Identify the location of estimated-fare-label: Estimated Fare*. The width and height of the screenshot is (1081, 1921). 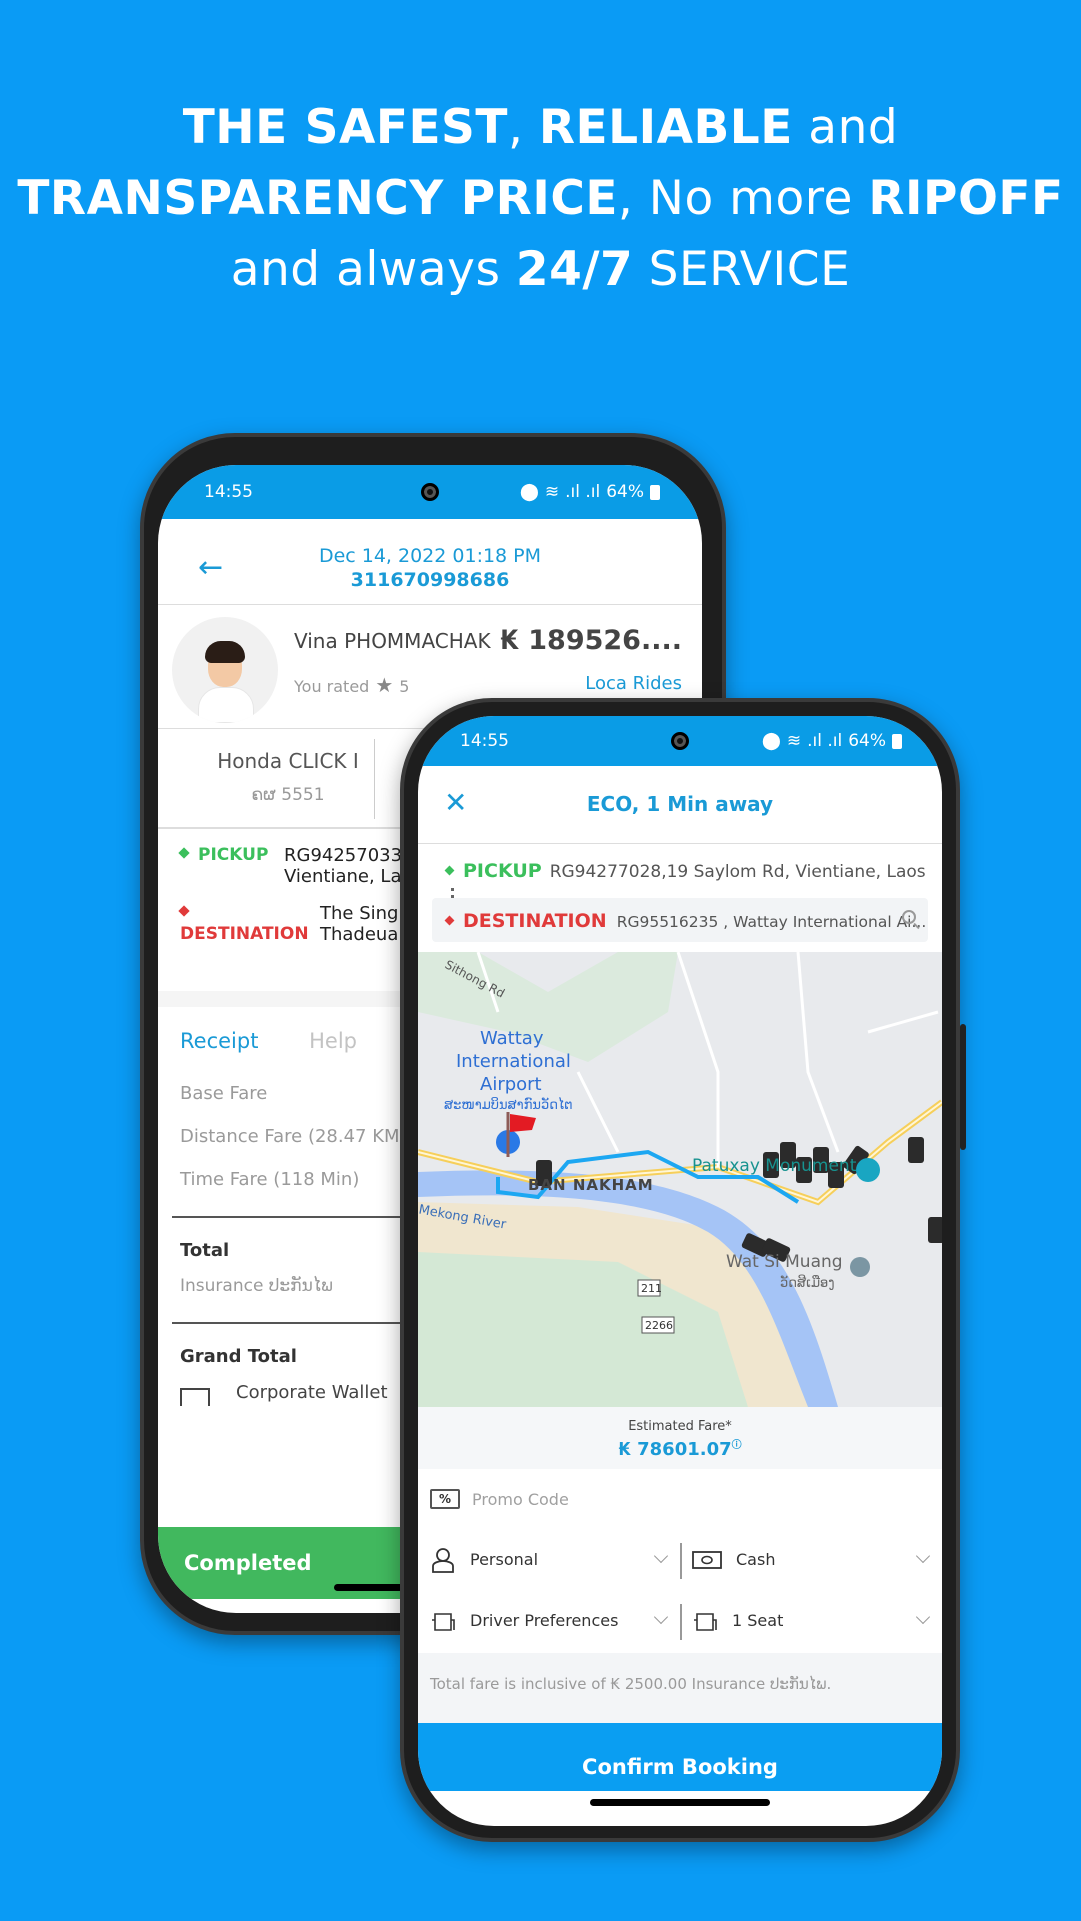
(680, 1426).